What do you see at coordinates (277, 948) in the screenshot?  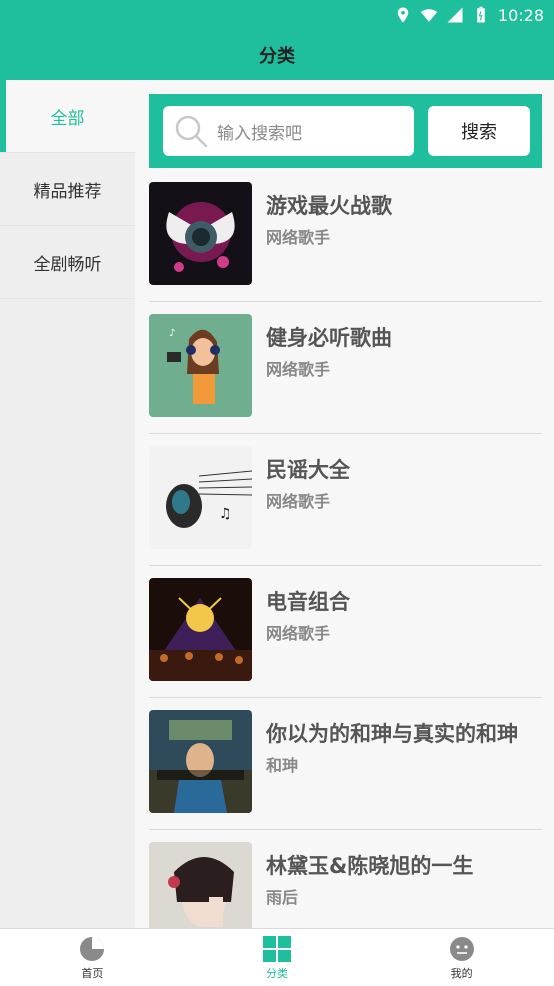 I see `category-icon` at bounding box center [277, 948].